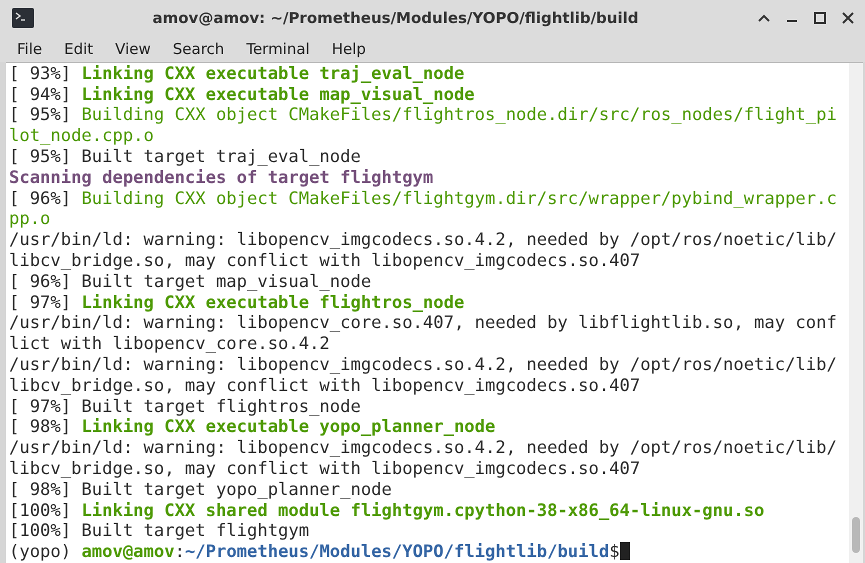 The width and height of the screenshot is (865, 563). I want to click on maximize-icon, so click(820, 17).